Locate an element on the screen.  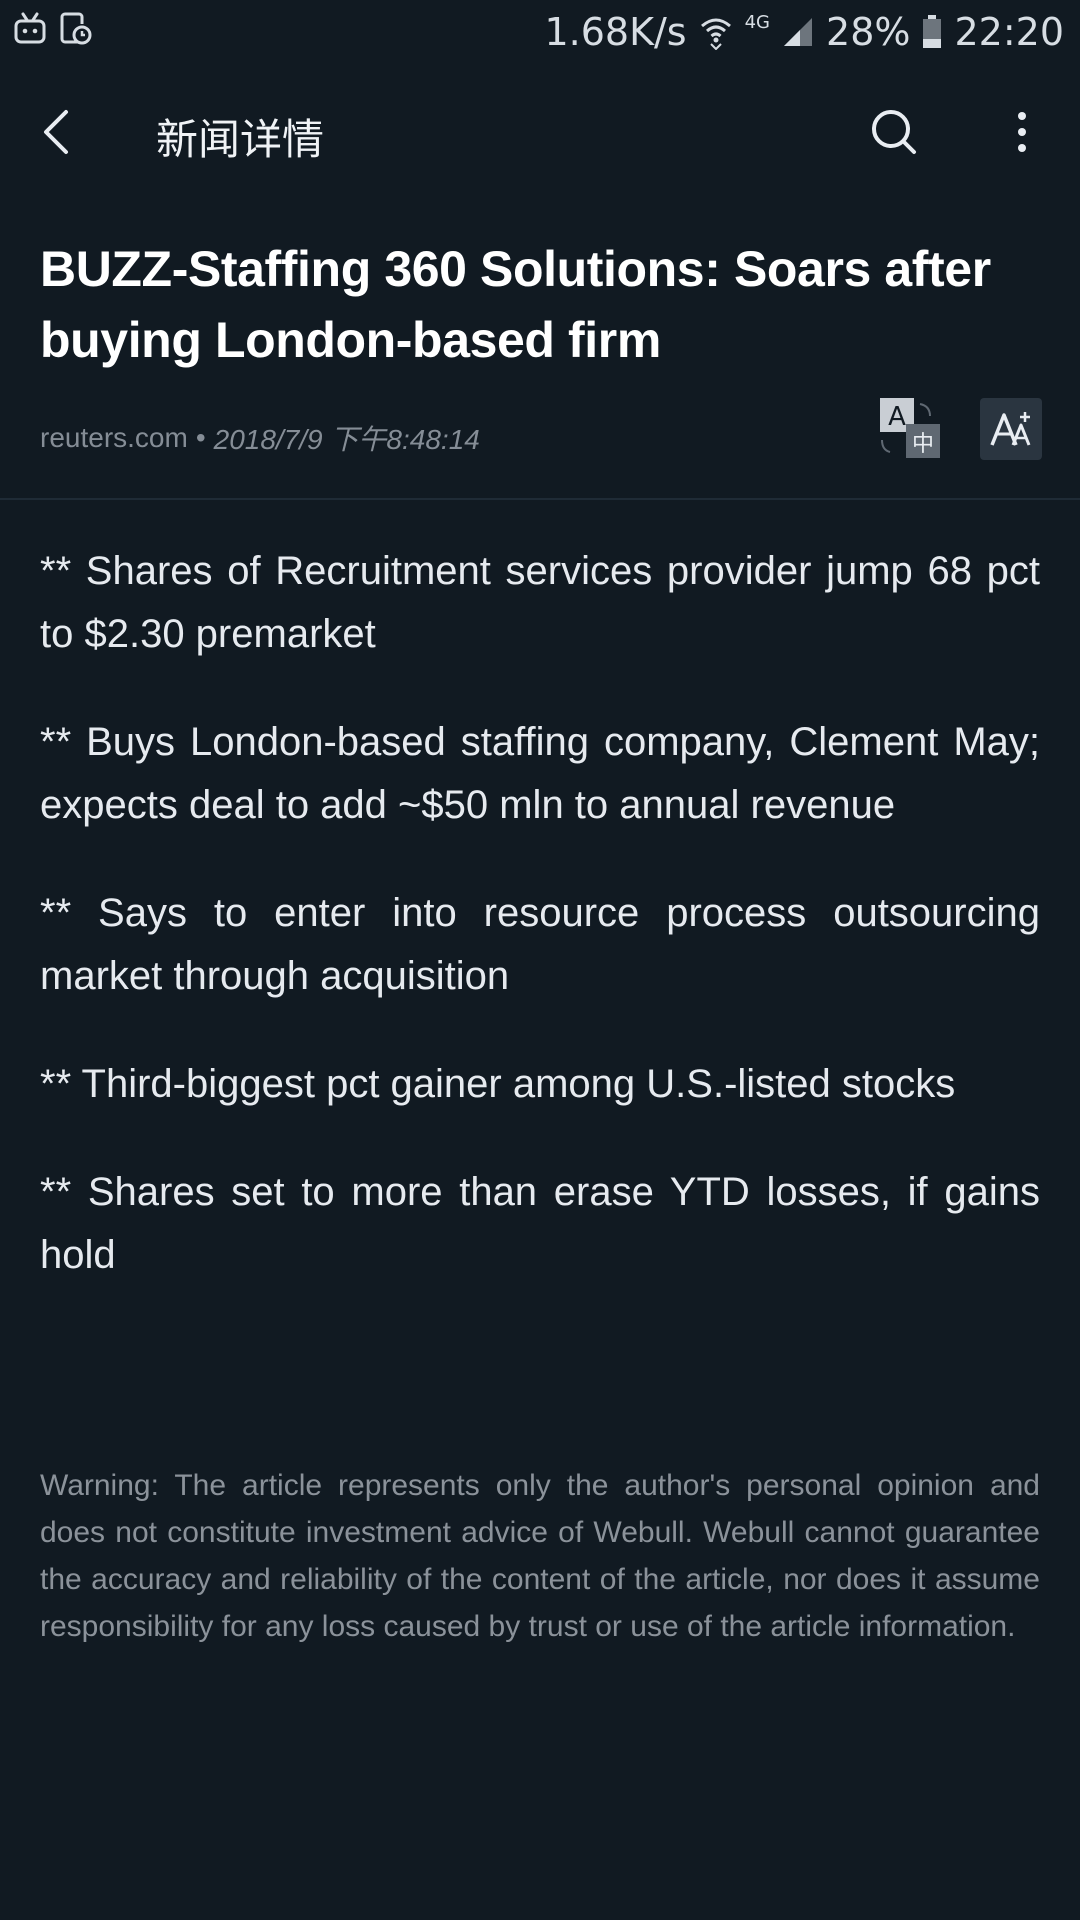
page-title: 新闻详情 is located at coordinates (240, 139).